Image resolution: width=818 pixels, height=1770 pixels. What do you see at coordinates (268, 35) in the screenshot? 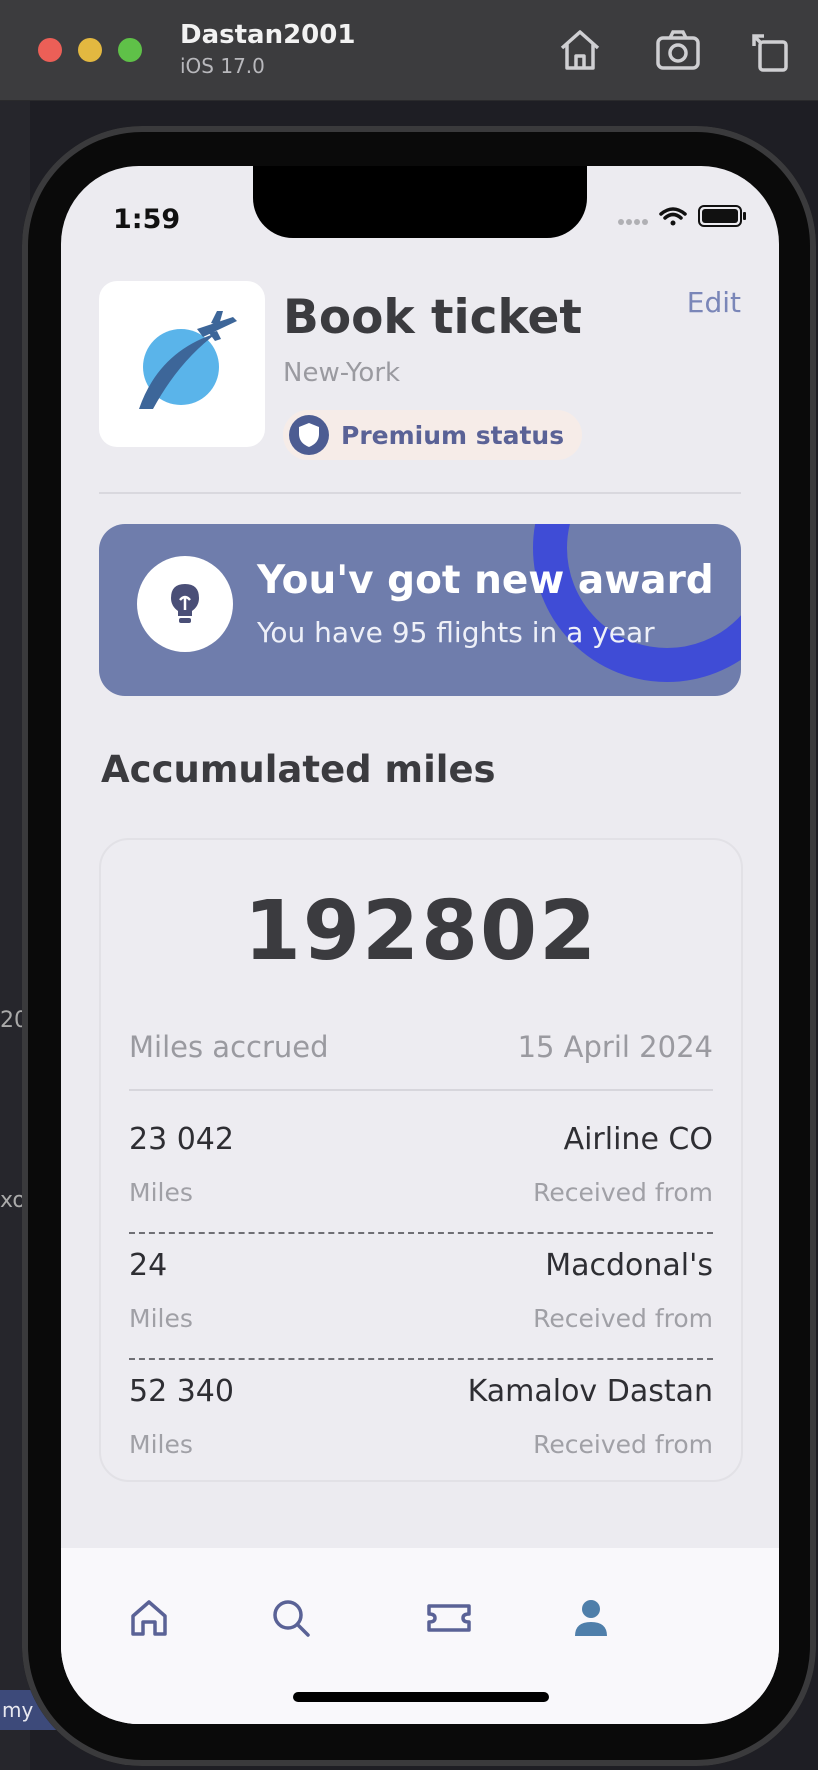
I see `device-name: Dastan2001` at bounding box center [268, 35].